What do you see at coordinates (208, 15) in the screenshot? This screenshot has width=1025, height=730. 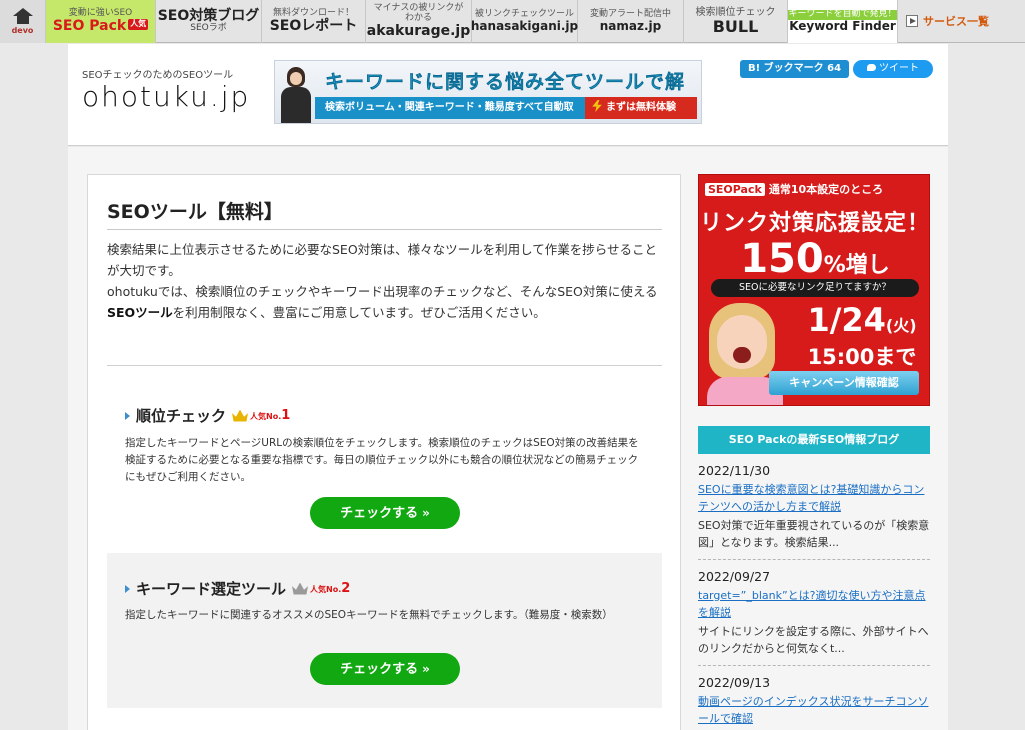 I see `nav-item-title: SEO対策ブログ` at bounding box center [208, 15].